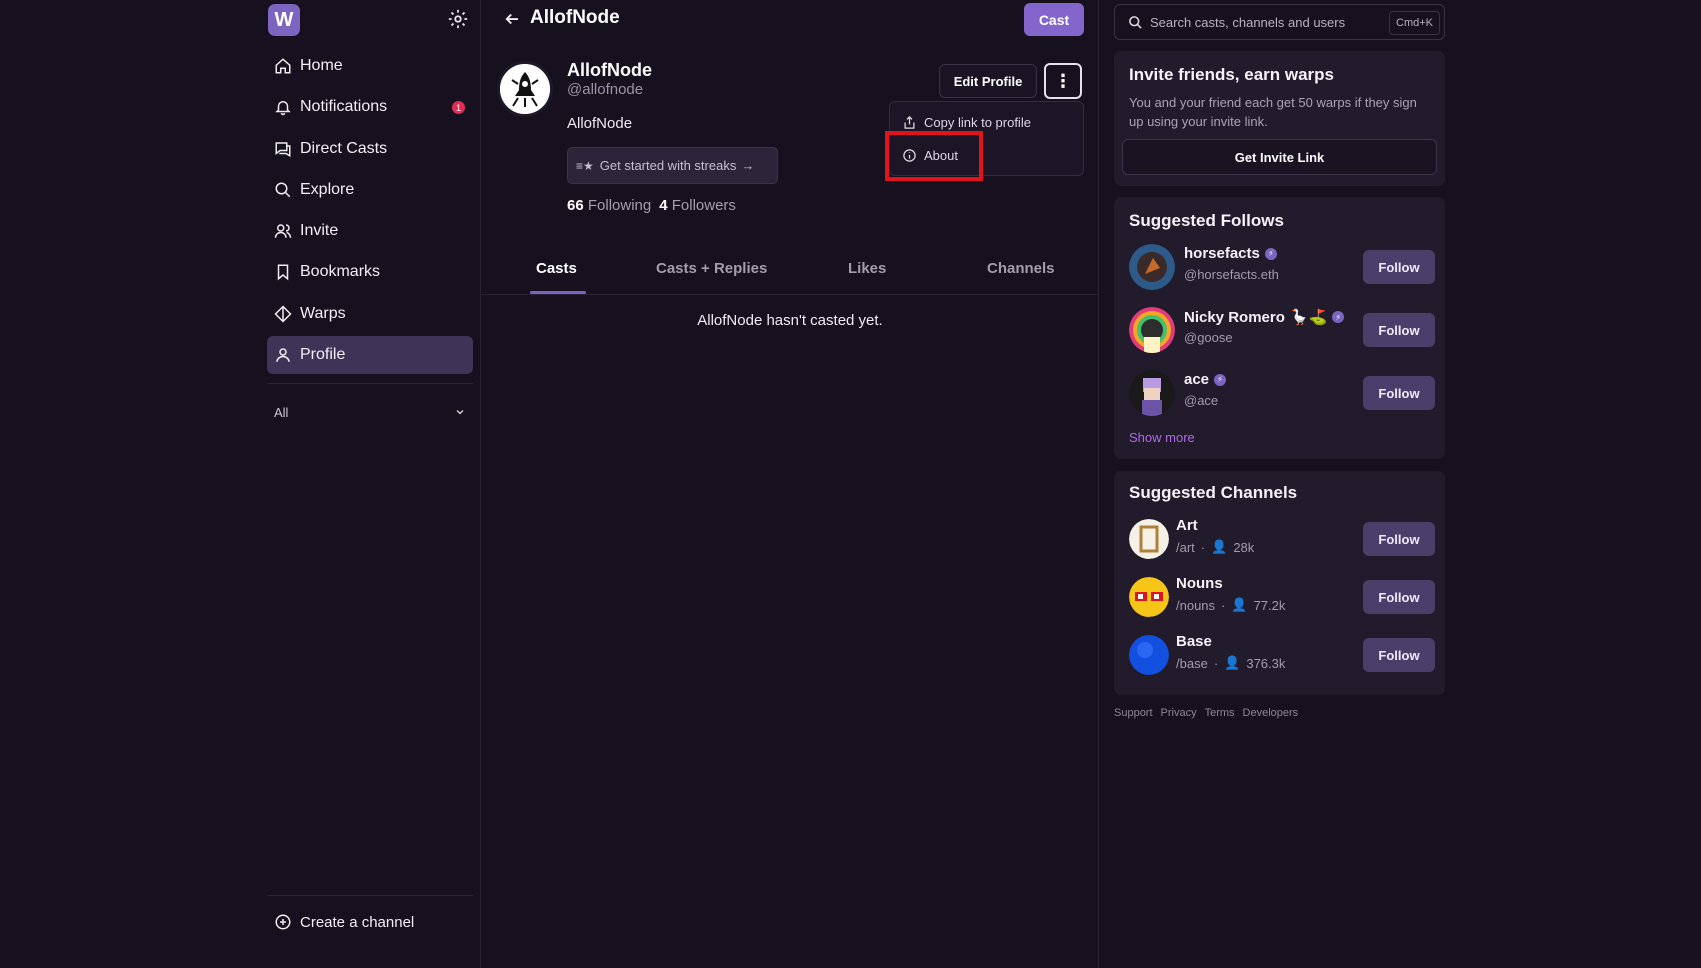 The height and width of the screenshot is (968, 1701). Describe the element at coordinates (1248, 22) in the screenshot. I see `search-placeholder: Search casts, channels and users` at that location.